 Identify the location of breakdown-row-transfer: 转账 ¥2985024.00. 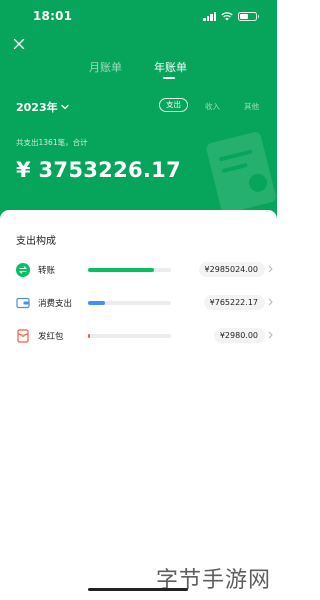
(138, 271).